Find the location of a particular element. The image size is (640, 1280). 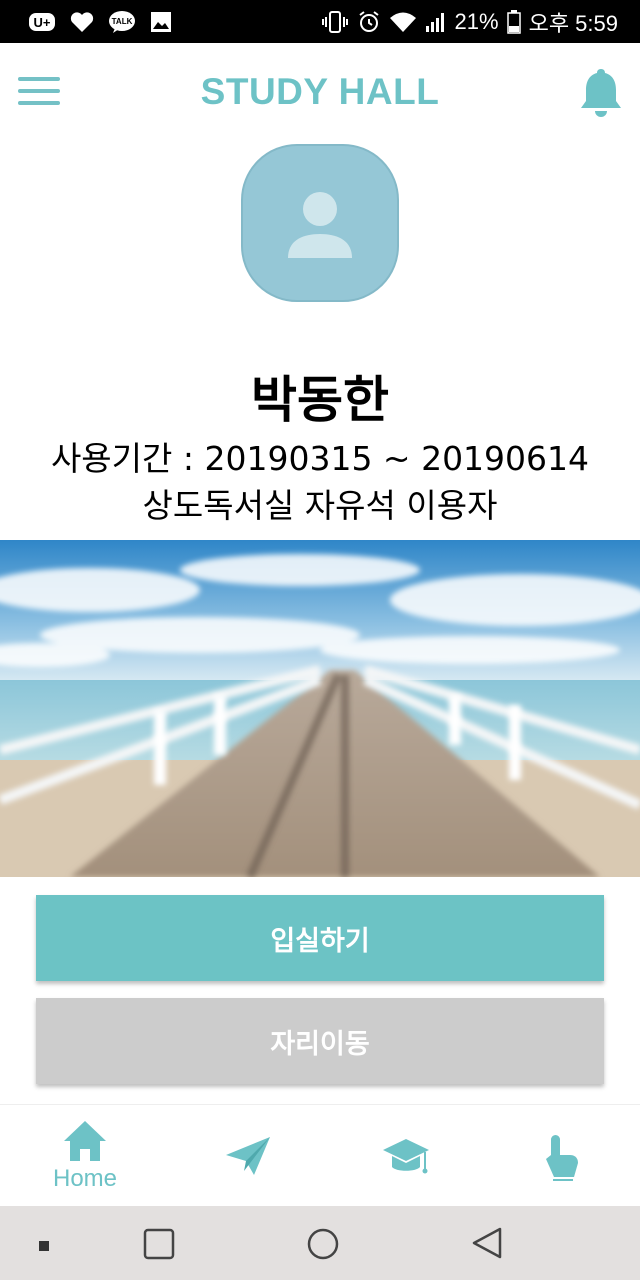

wifi-icon is located at coordinates (403, 22).